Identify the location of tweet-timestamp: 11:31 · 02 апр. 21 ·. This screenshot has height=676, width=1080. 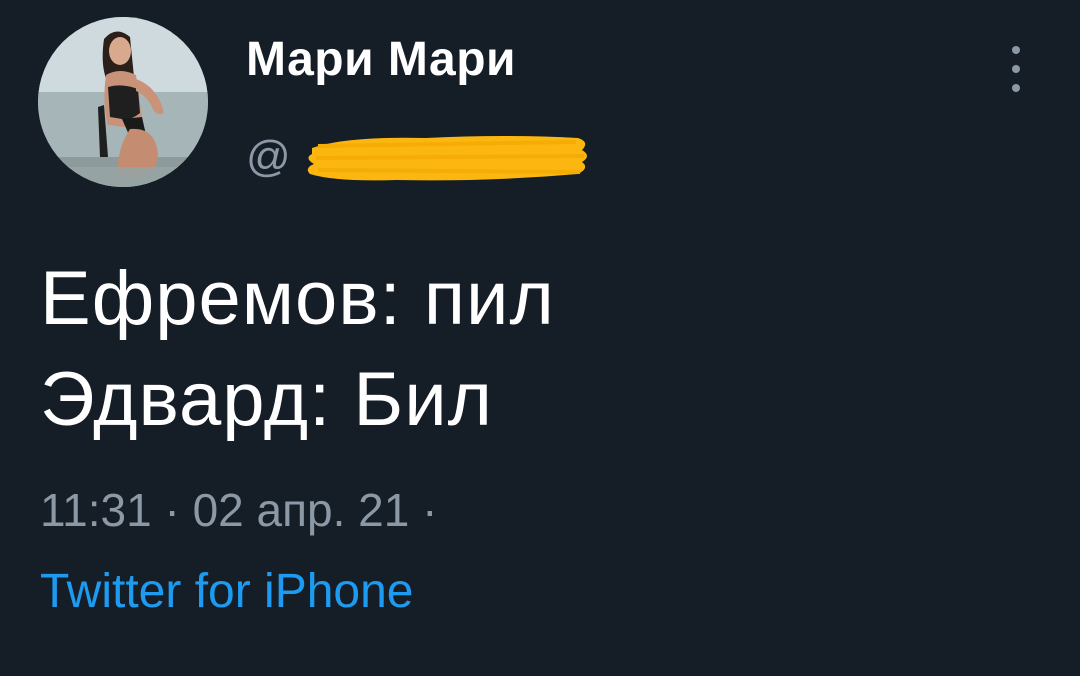
(238, 510).